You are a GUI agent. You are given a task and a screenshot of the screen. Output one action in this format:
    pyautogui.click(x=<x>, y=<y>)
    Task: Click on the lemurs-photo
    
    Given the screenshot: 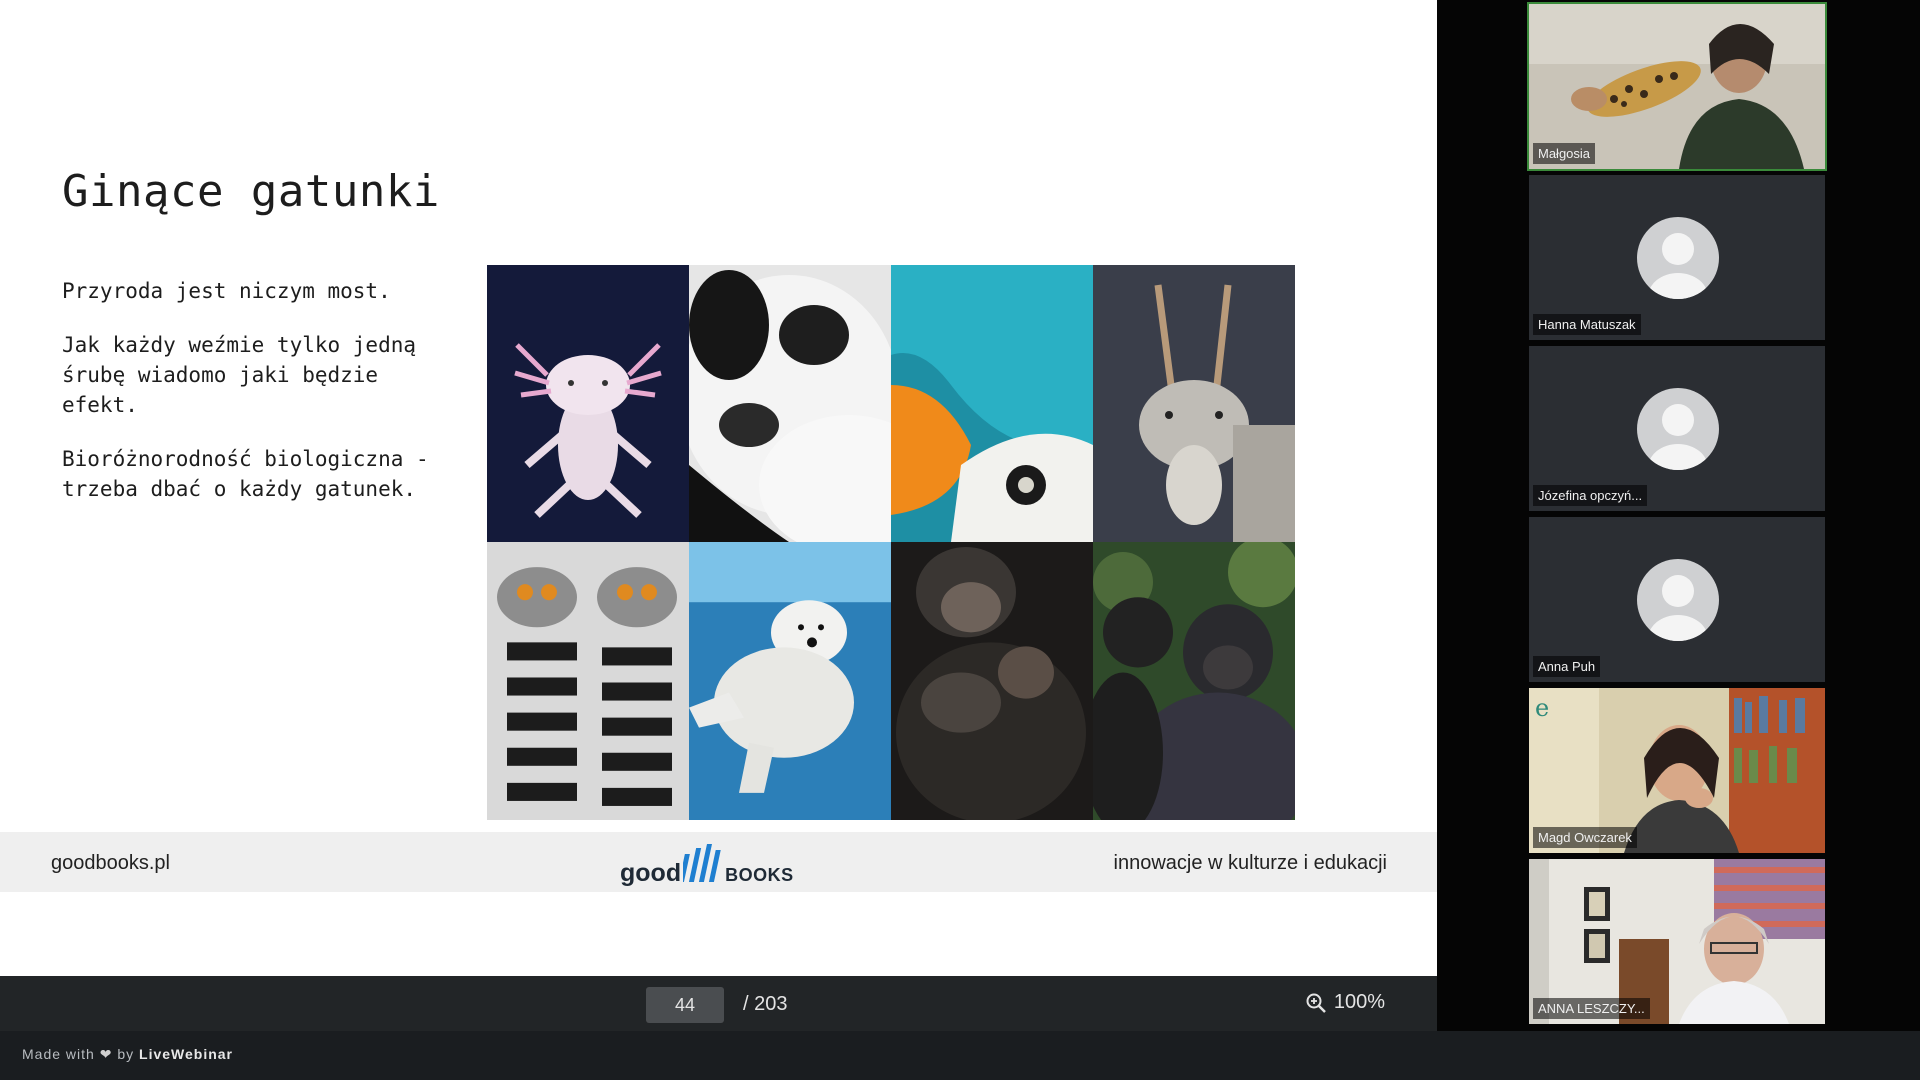 What is the action you would take?
    pyautogui.click(x=588, y=681)
    